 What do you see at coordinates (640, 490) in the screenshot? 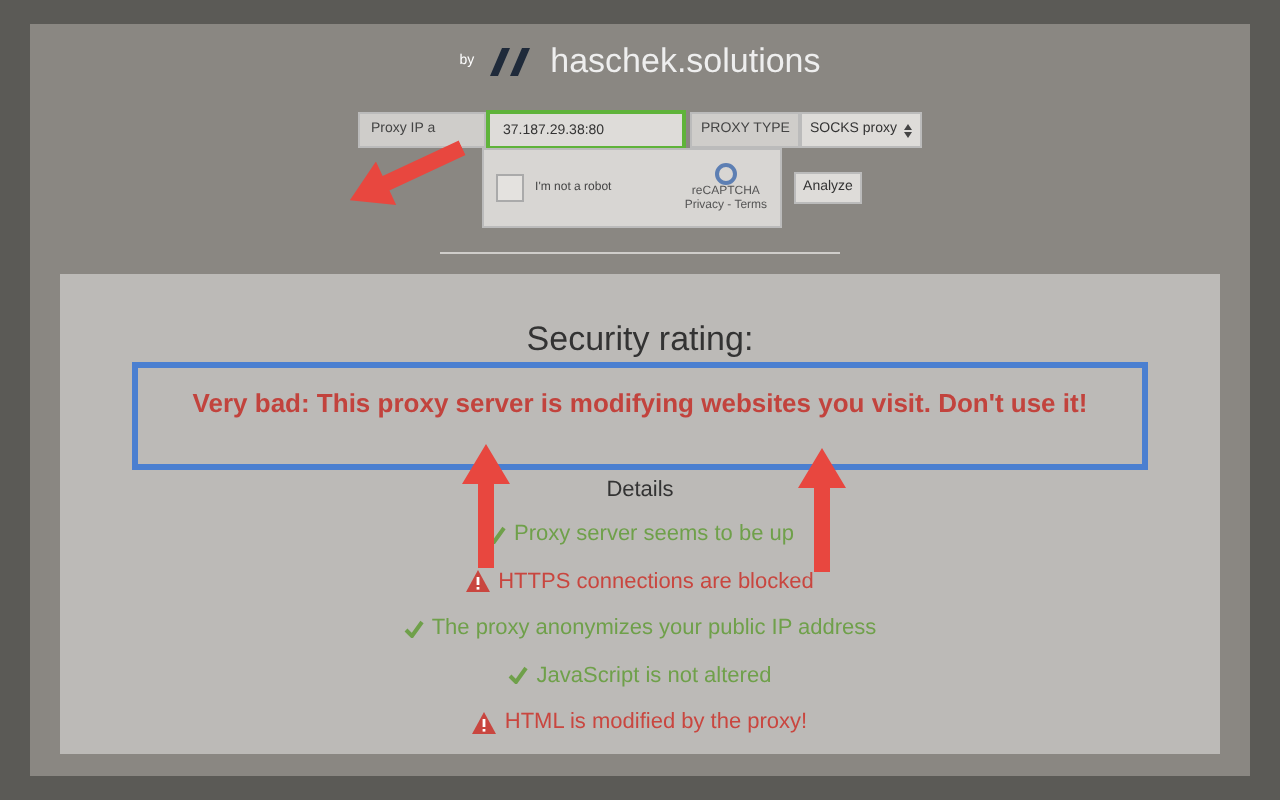
I see `details-heading: Details` at bounding box center [640, 490].